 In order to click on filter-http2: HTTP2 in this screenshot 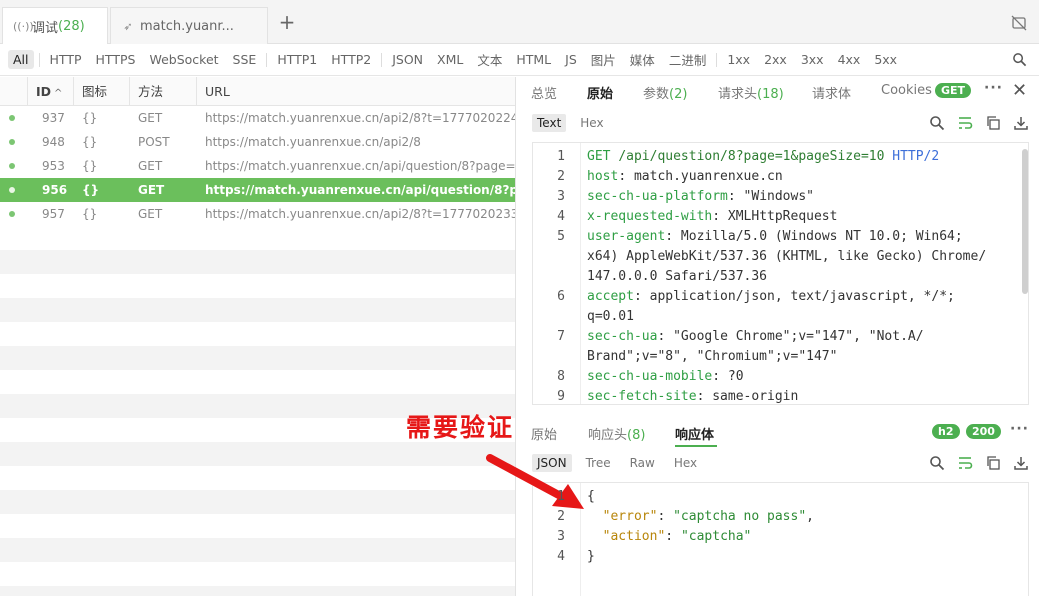, I will do `click(351, 59)`.